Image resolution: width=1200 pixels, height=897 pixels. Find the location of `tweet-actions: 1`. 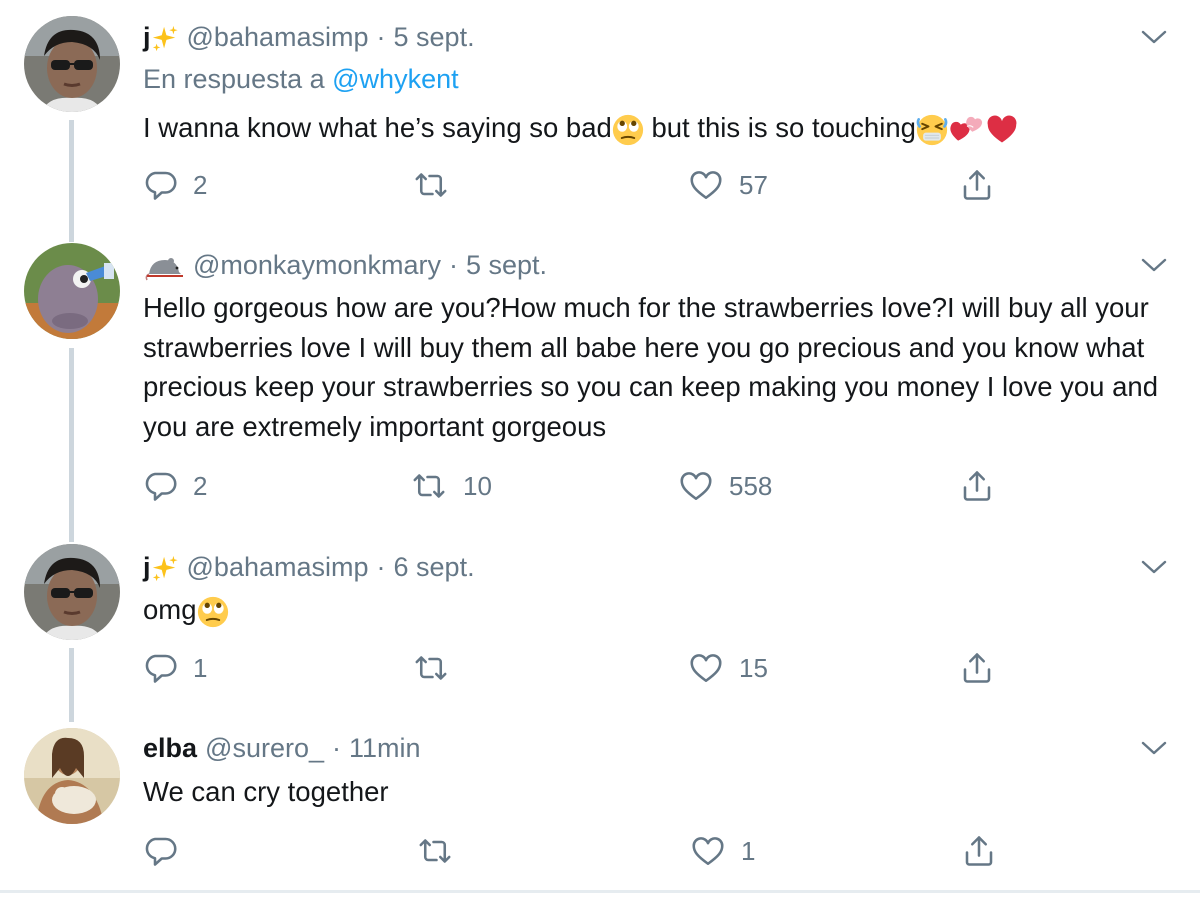

tweet-actions: 1 is located at coordinates (573, 851).